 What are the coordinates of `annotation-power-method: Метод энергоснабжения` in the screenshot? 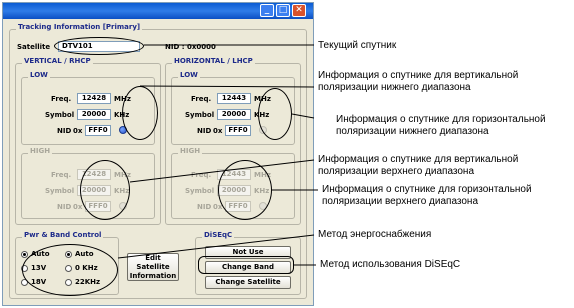 It's located at (375, 234).